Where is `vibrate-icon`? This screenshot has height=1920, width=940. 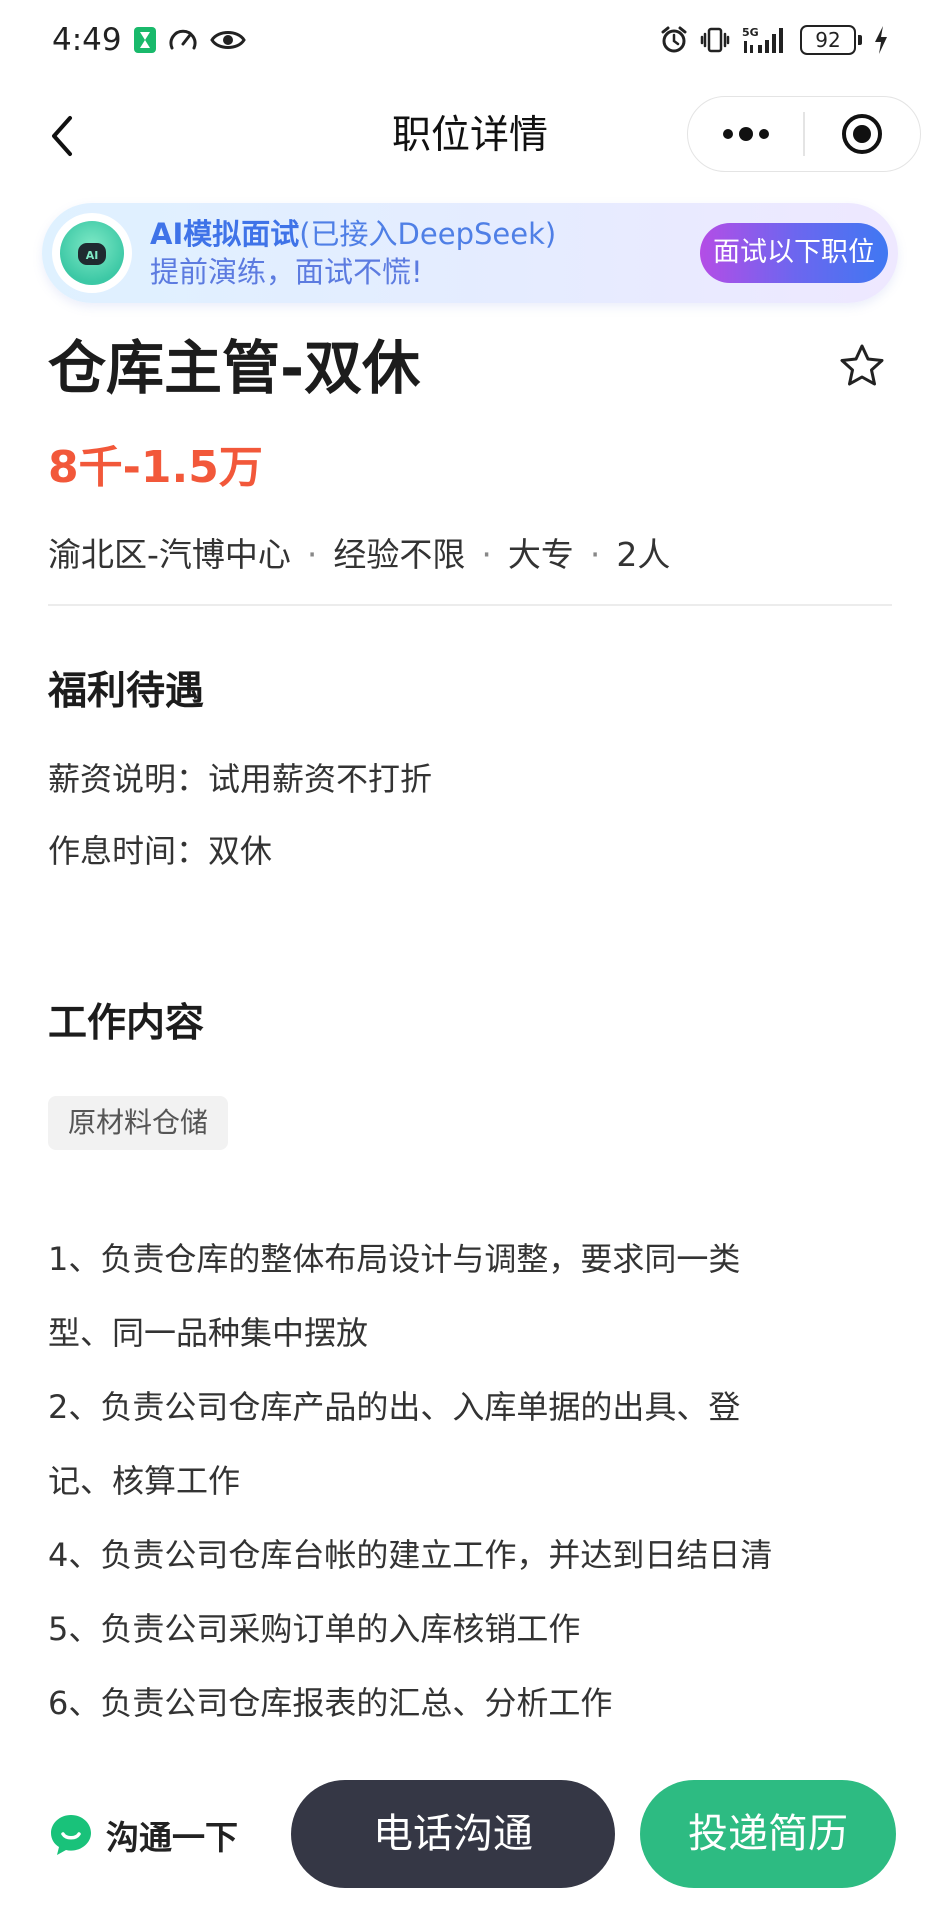 vibrate-icon is located at coordinates (715, 40).